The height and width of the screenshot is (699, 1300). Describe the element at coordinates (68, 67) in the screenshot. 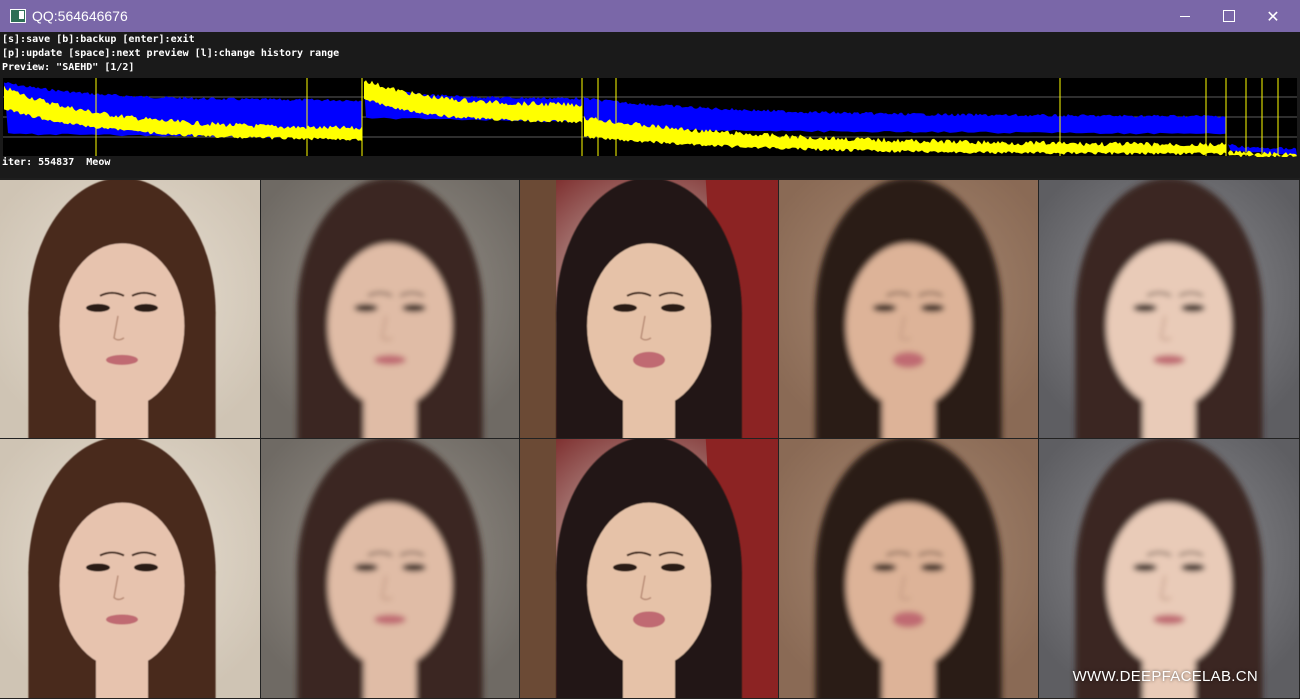

I see `help-line-preview: Preview: "SAEHD" [1/2]` at that location.